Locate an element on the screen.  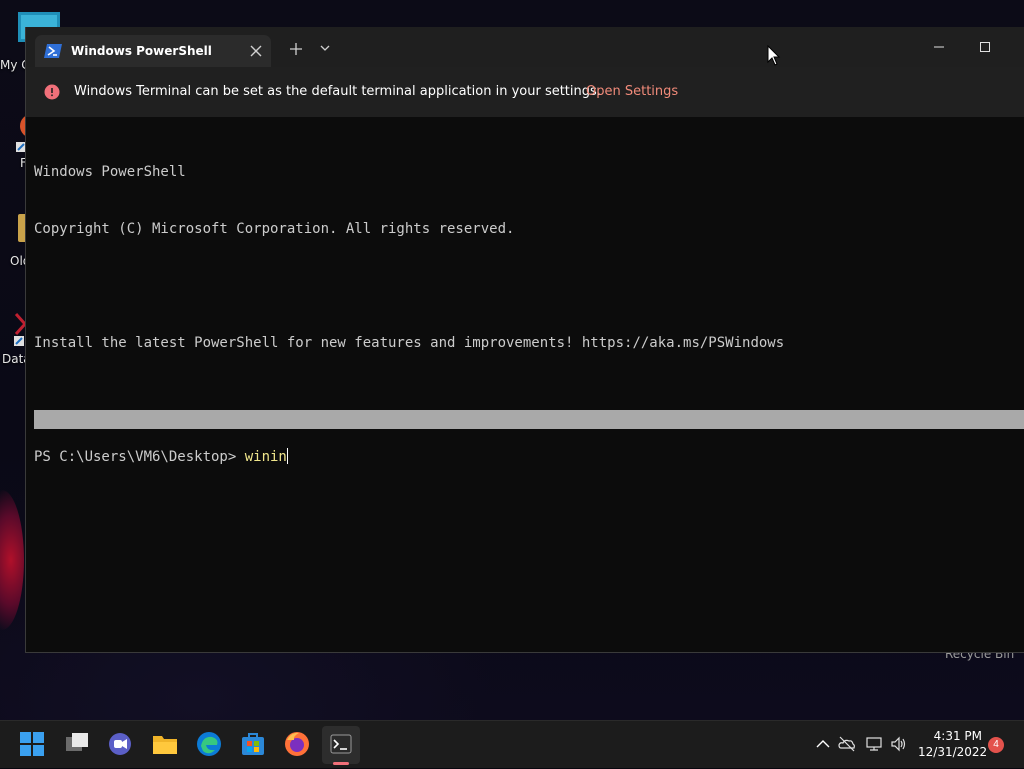
info-icon is located at coordinates (52, 92).